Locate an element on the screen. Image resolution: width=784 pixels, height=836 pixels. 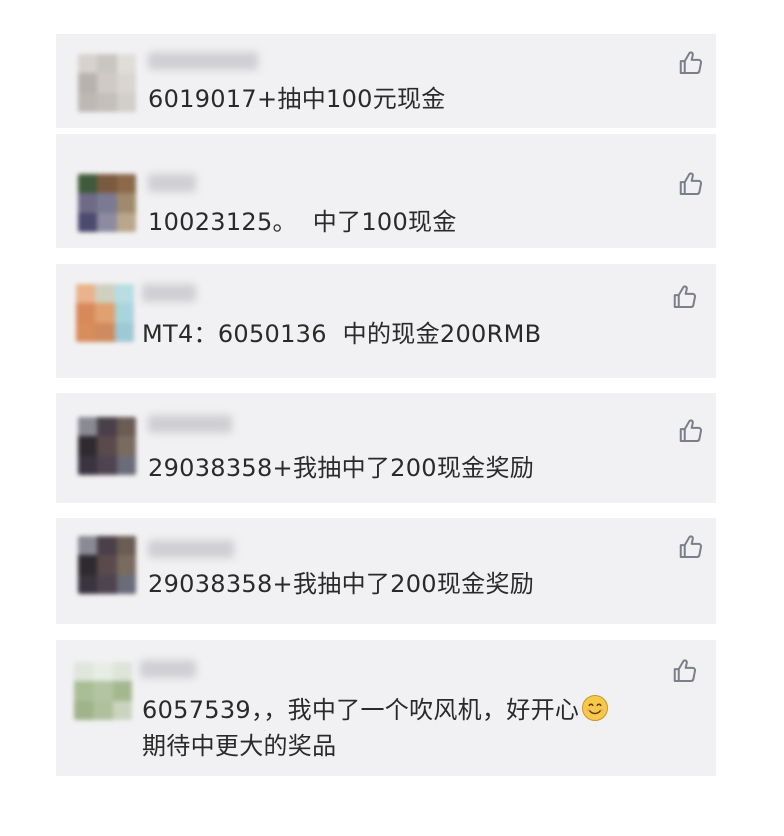
comment-text-line: 6057539，，我中了一个吹风机，好开心 is located at coordinates (361, 710).